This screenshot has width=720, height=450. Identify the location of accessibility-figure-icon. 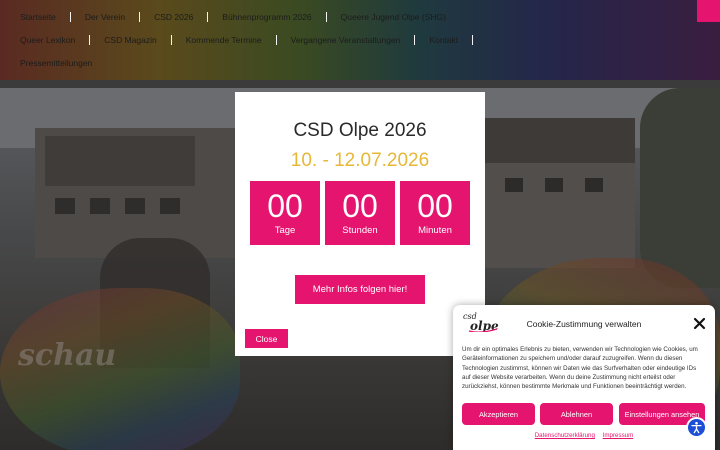
(696, 427).